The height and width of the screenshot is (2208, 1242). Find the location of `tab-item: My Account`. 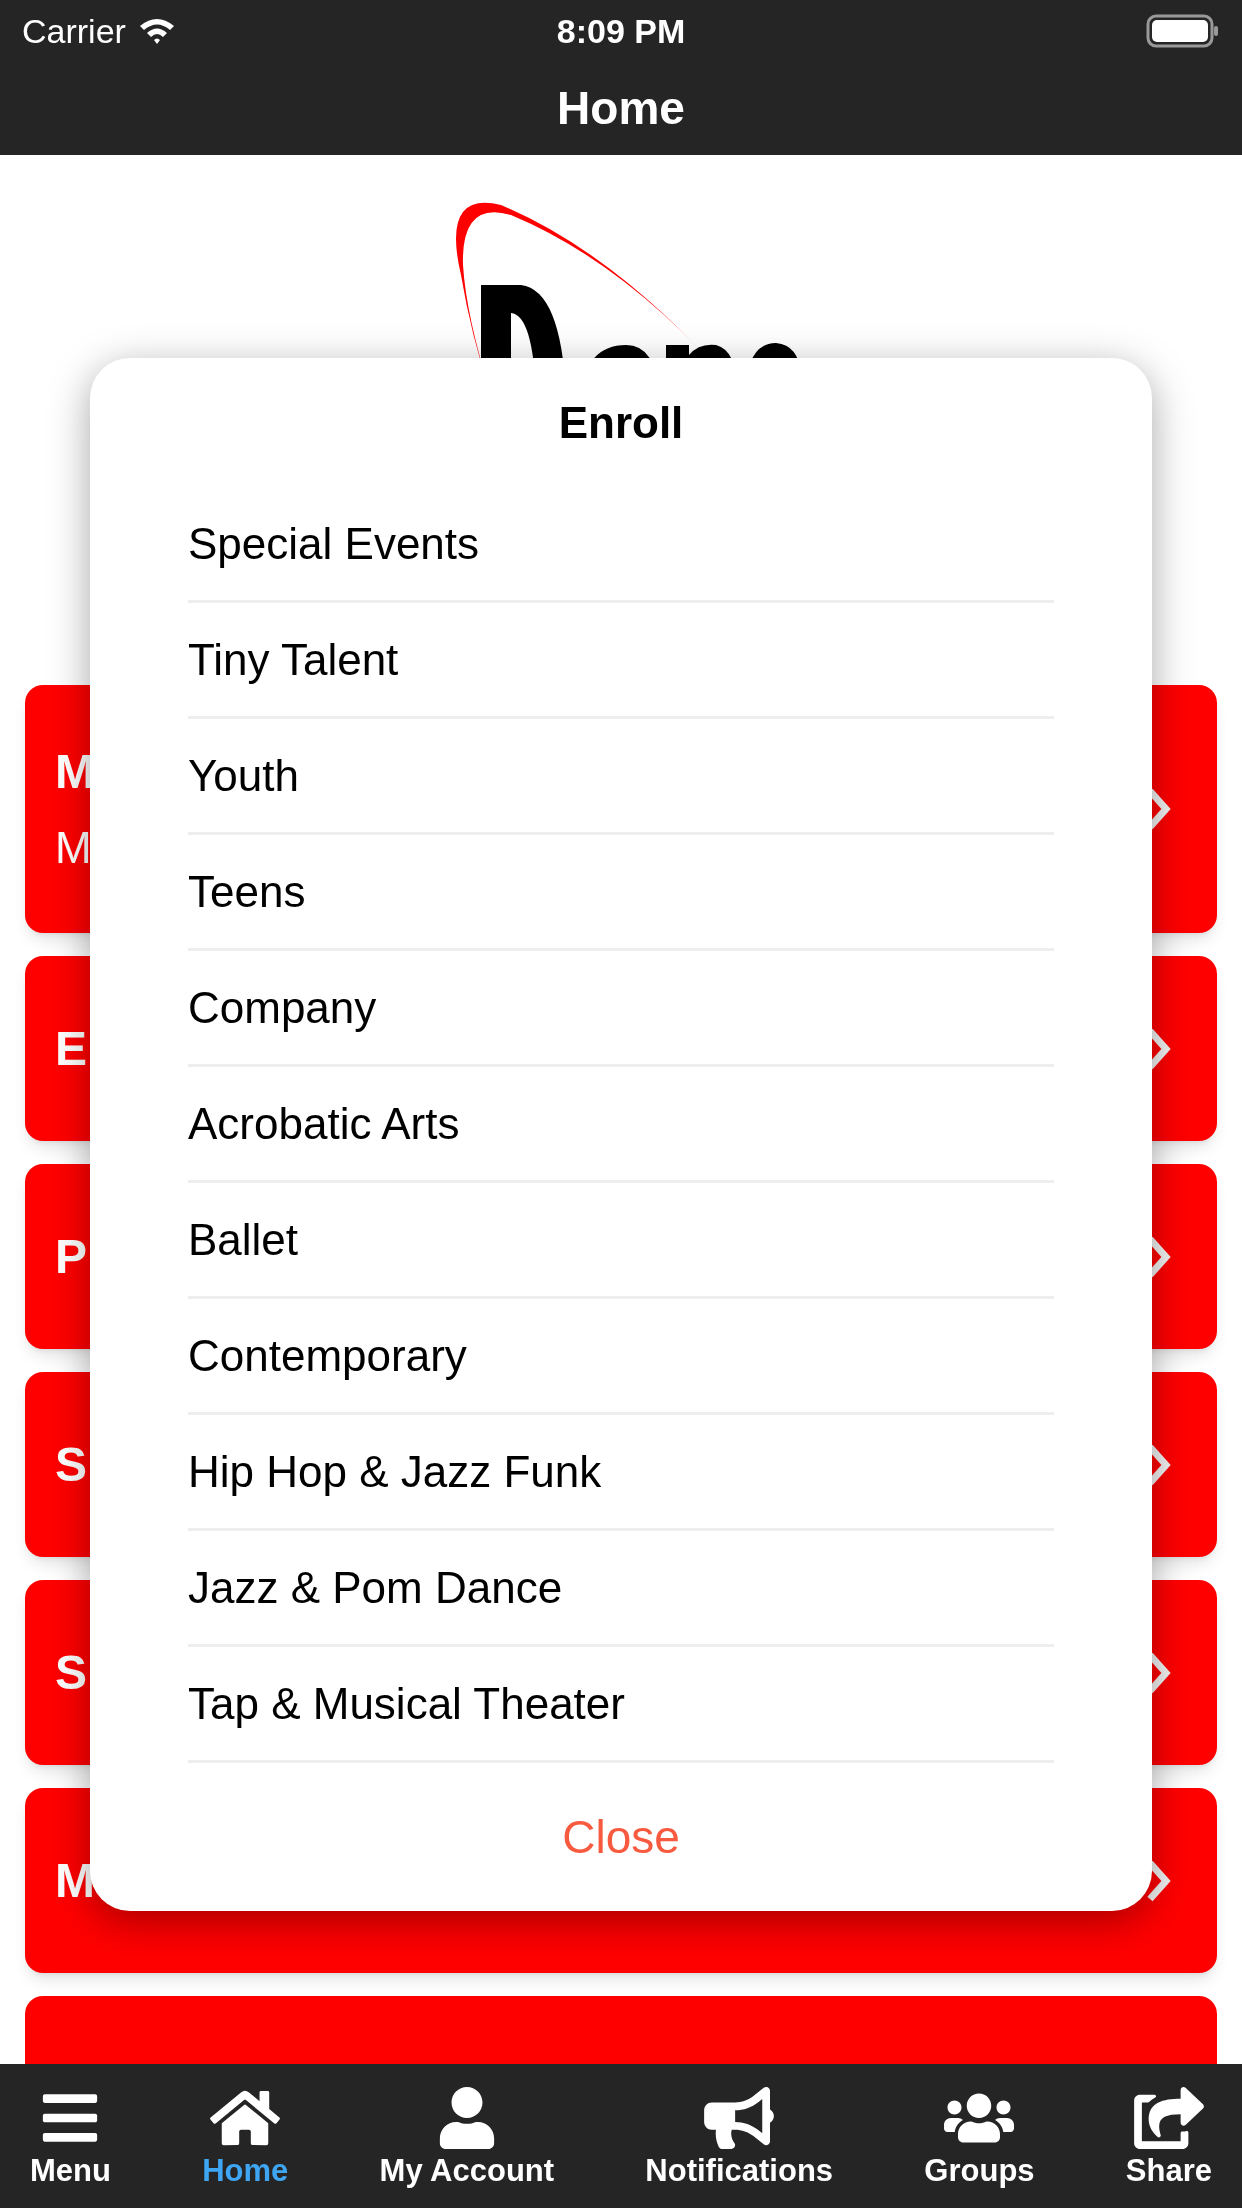

tab-item: My Account is located at coordinates (467, 2136).